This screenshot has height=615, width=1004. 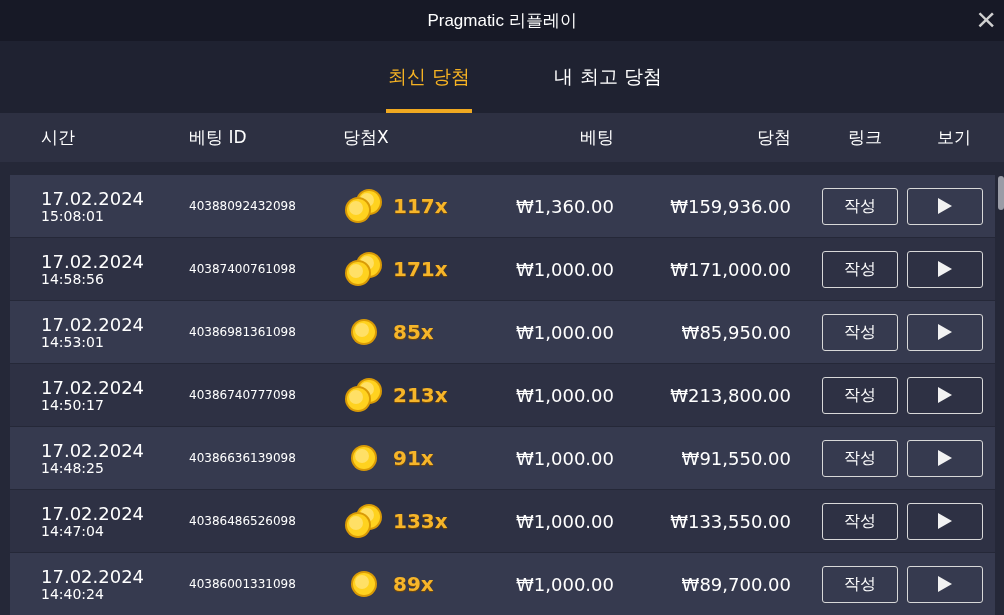 What do you see at coordinates (73, 278) in the screenshot?
I see `time-text: 14:58:56` at bounding box center [73, 278].